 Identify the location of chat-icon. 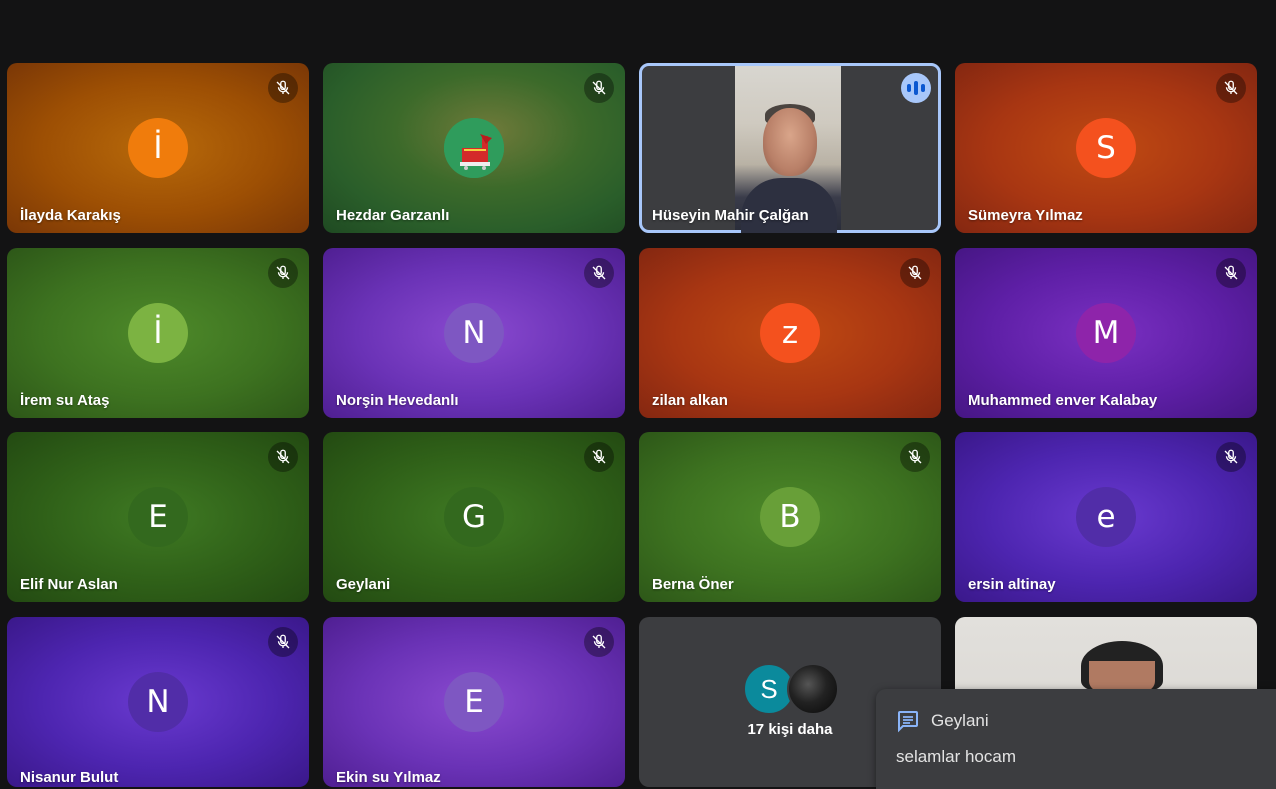
(908, 723).